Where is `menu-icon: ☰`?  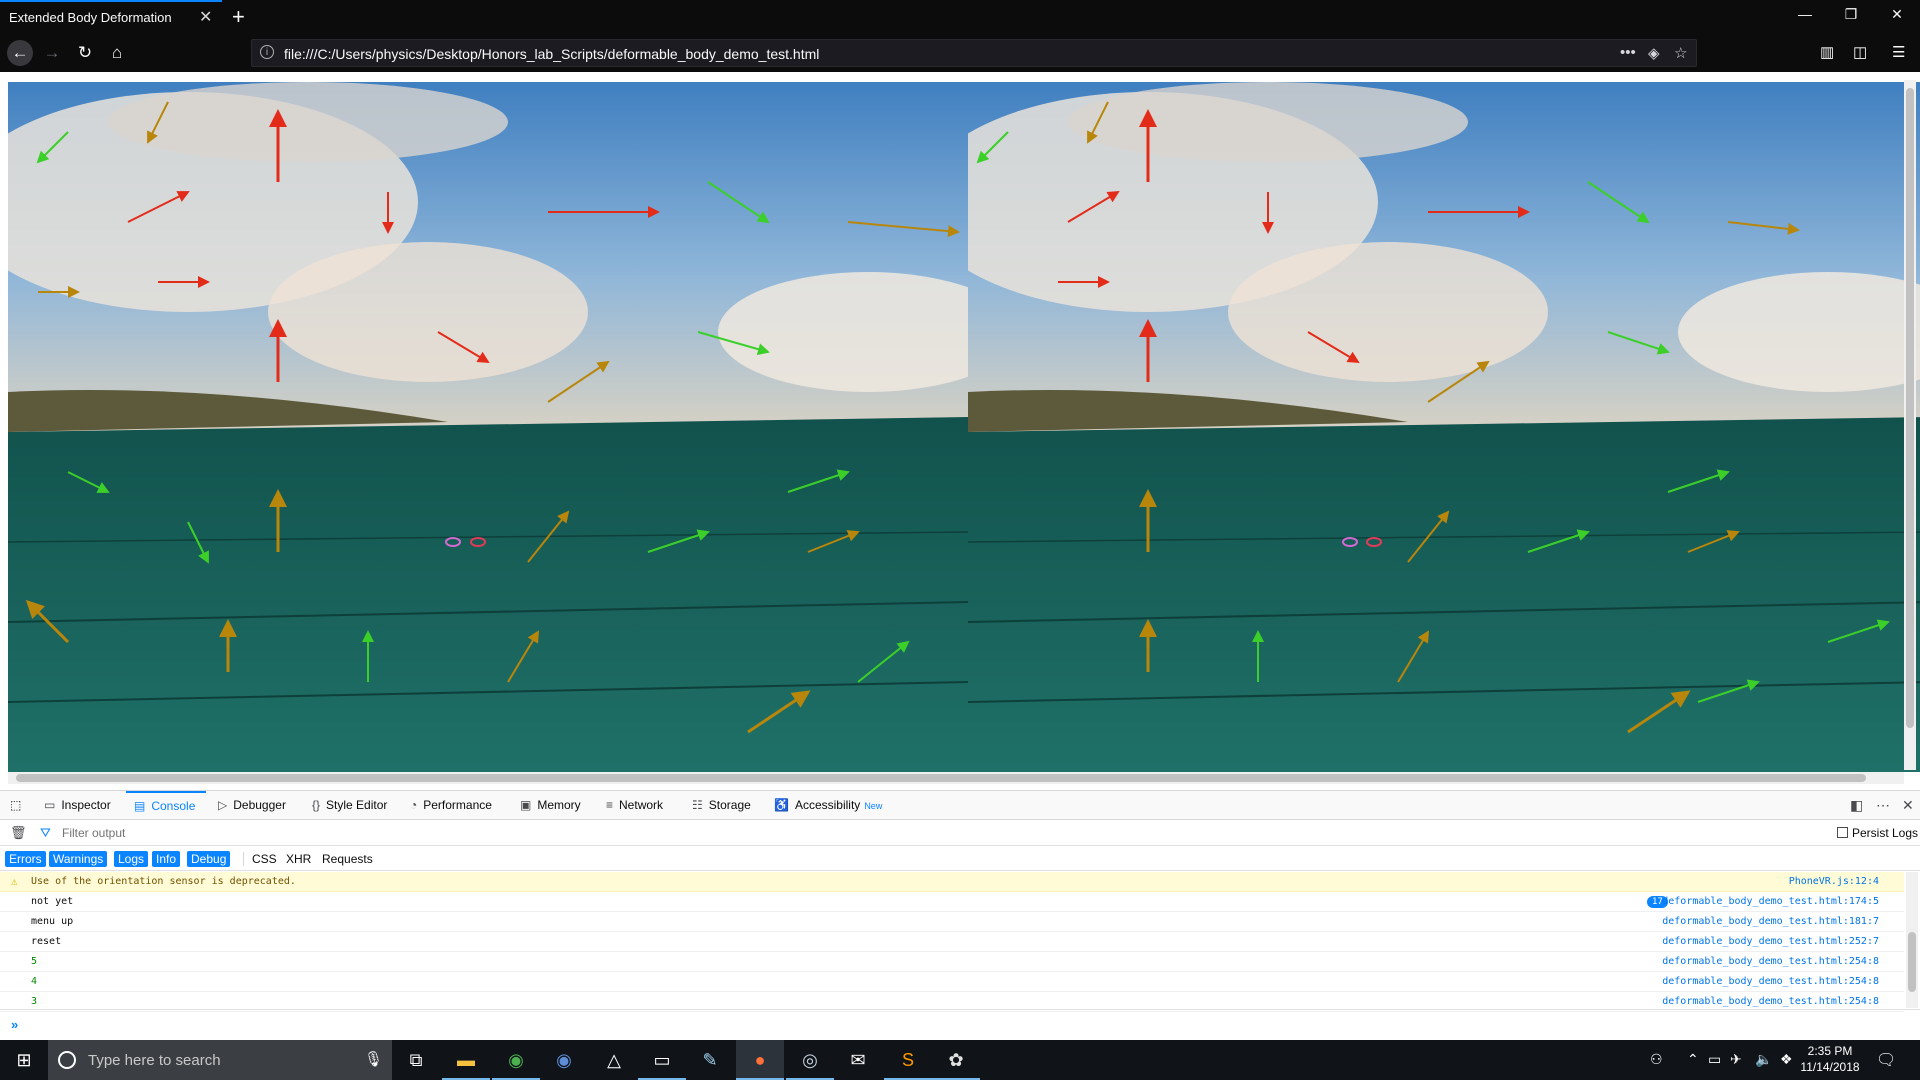 menu-icon: ☰ is located at coordinates (1898, 52).